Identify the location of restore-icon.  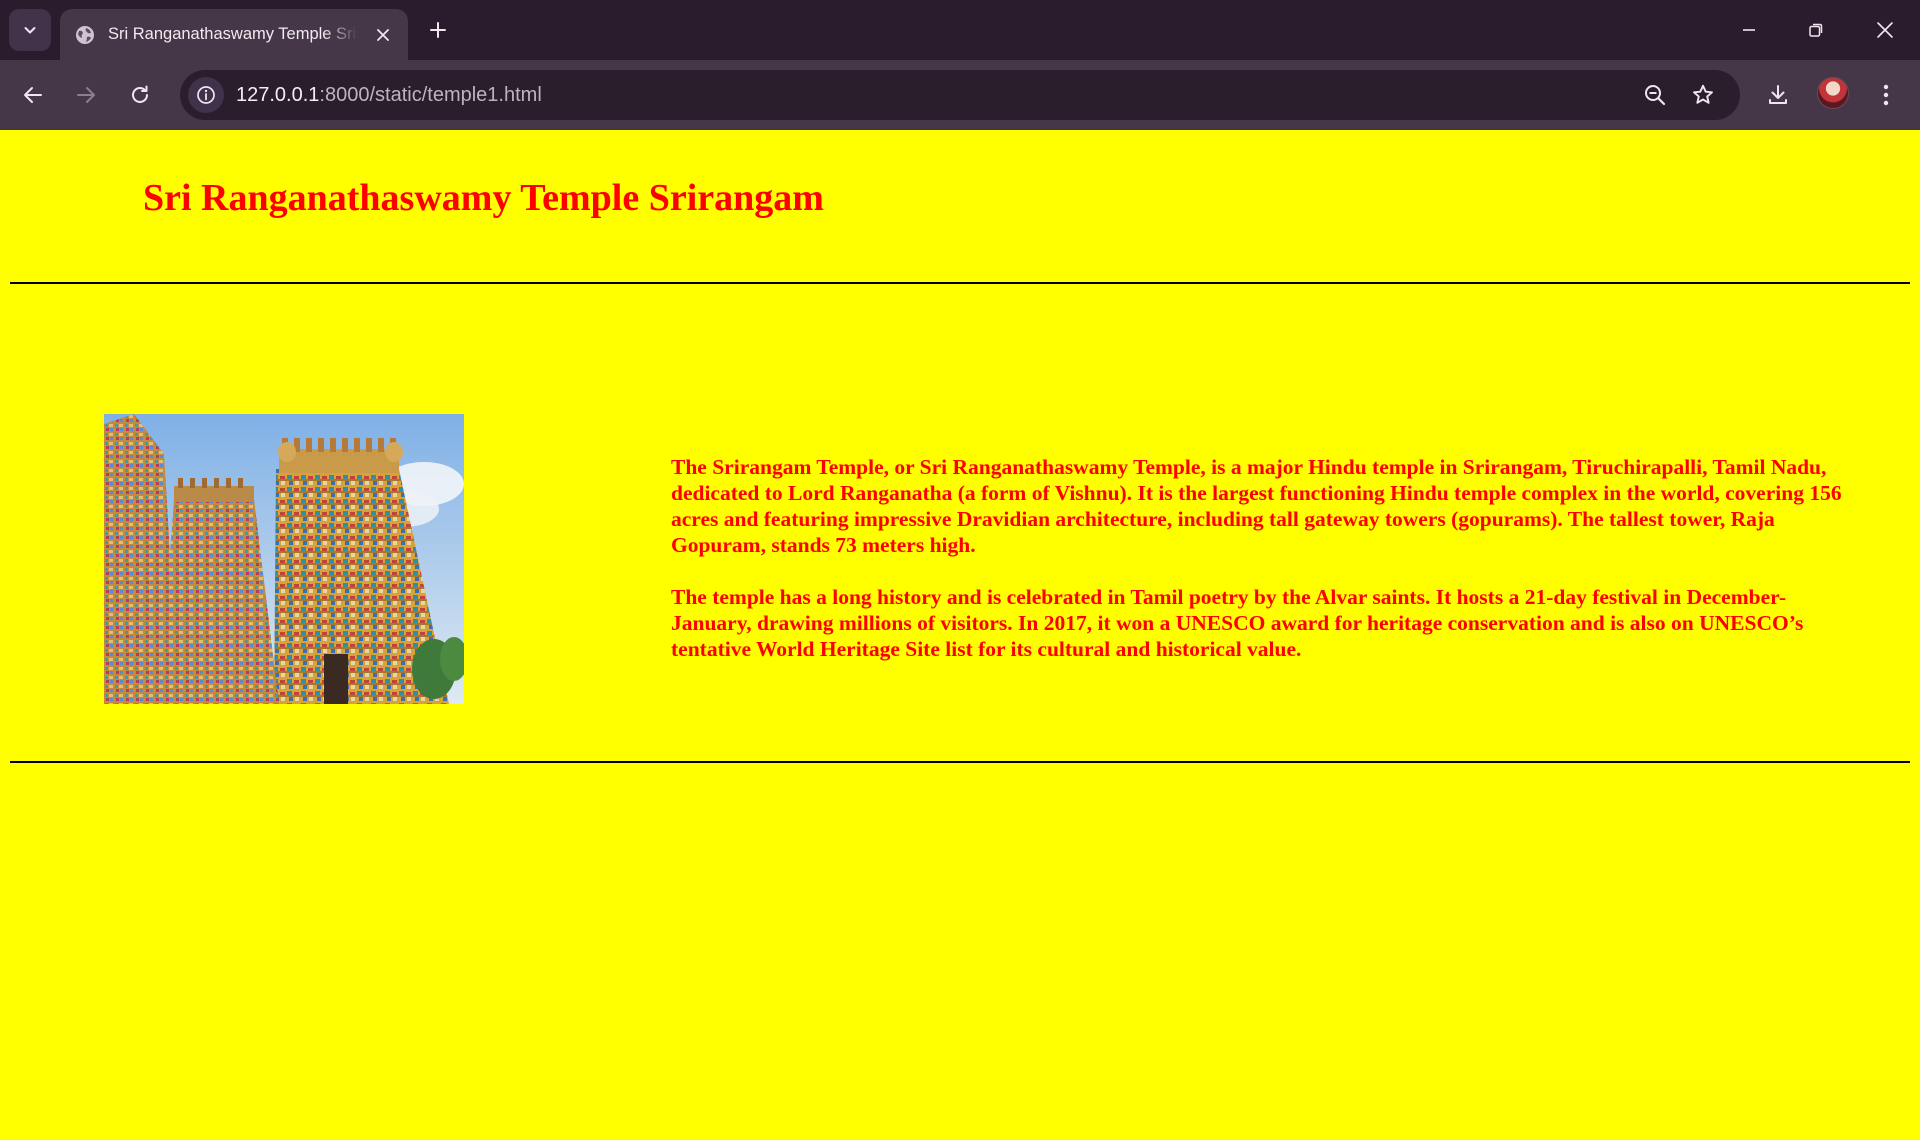
(1816, 30).